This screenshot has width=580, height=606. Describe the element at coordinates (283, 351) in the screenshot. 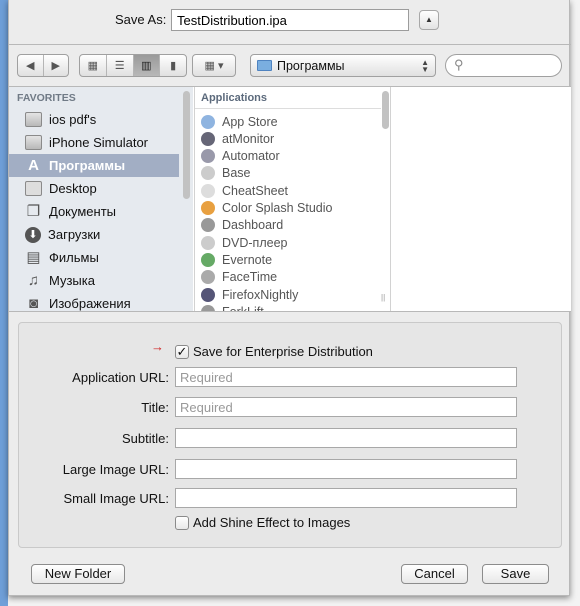

I see `enterprise-checkbox-label: Save for Enterprise Distribution` at that location.